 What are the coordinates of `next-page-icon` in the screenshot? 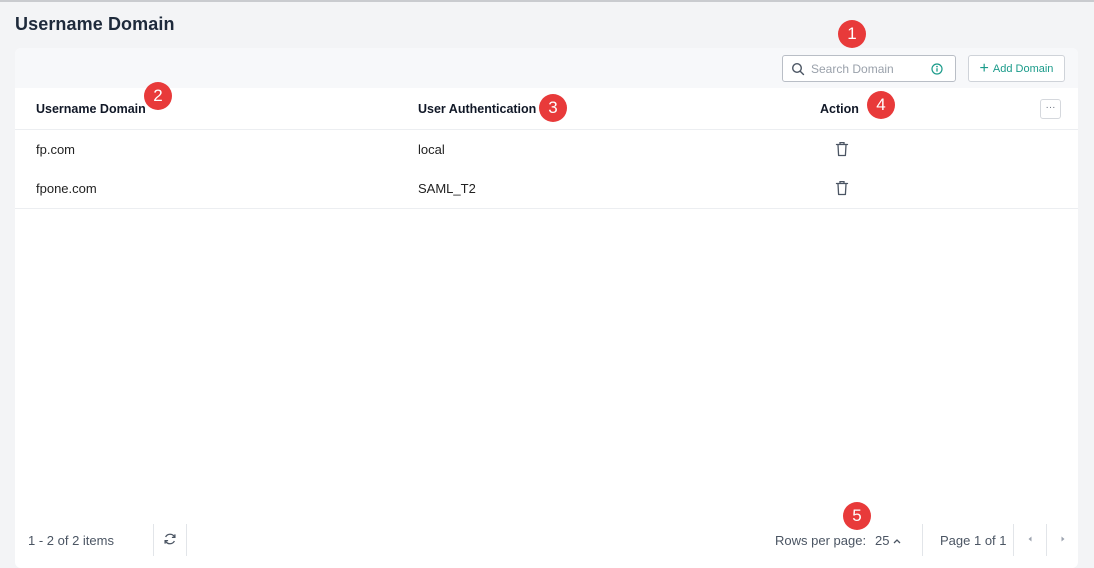 It's located at (1063, 539).